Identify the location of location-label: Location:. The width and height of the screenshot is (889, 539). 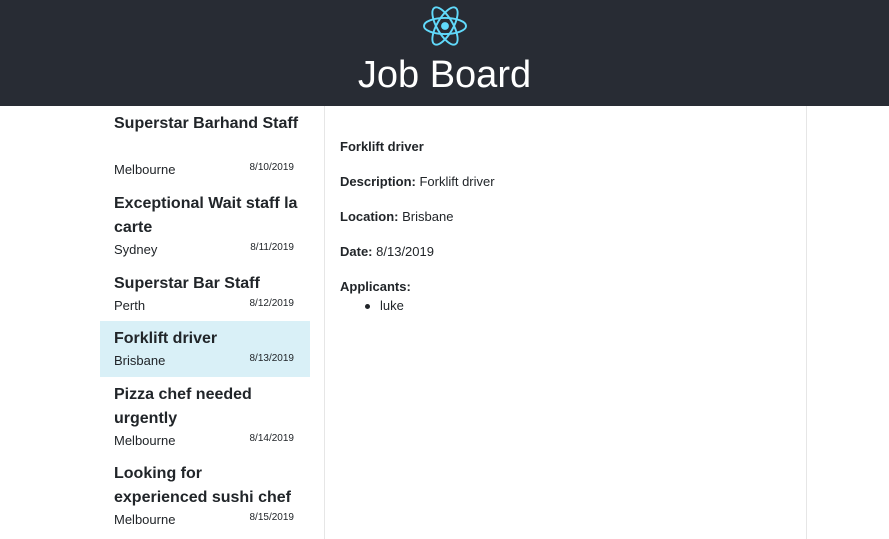
(369, 216).